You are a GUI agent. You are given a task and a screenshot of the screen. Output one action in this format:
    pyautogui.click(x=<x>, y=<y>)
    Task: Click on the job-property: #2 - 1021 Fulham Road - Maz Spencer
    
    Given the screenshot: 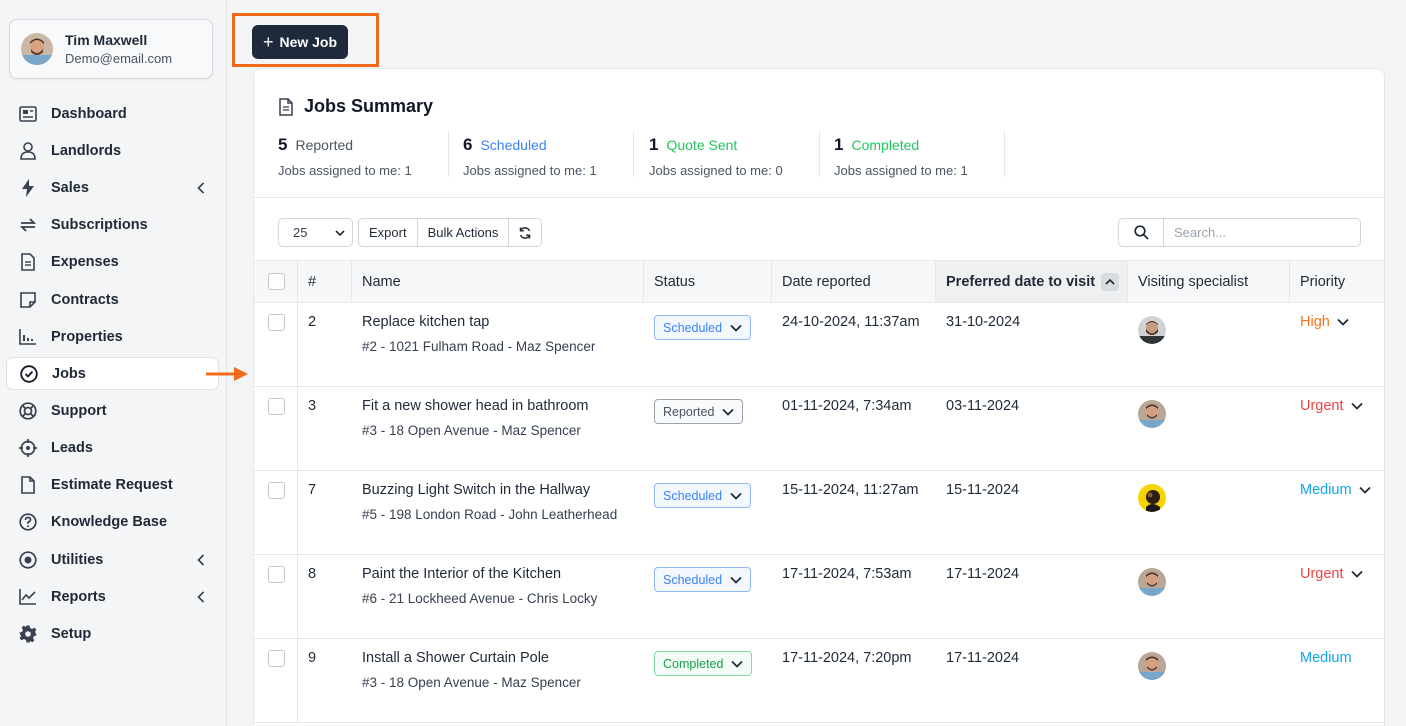 What is the action you would take?
    pyautogui.click(x=503, y=346)
    